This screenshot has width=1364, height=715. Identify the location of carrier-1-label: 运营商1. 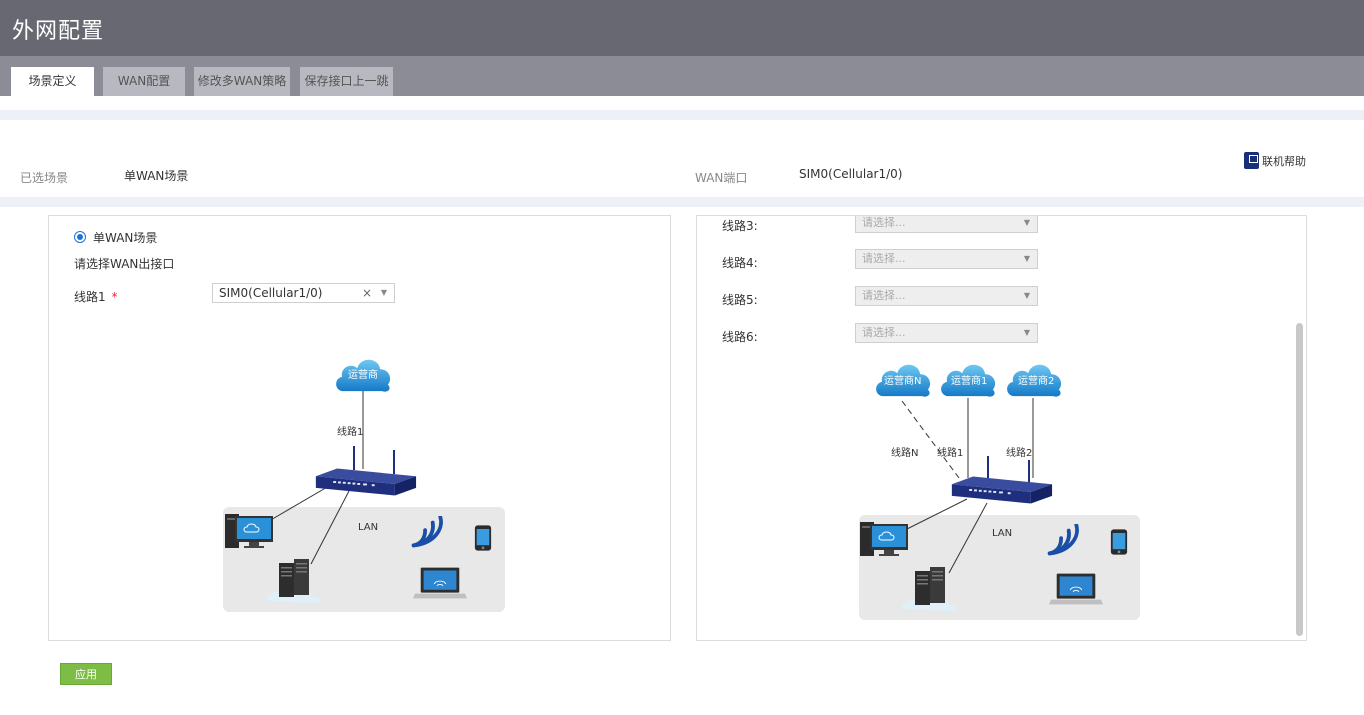
(969, 380).